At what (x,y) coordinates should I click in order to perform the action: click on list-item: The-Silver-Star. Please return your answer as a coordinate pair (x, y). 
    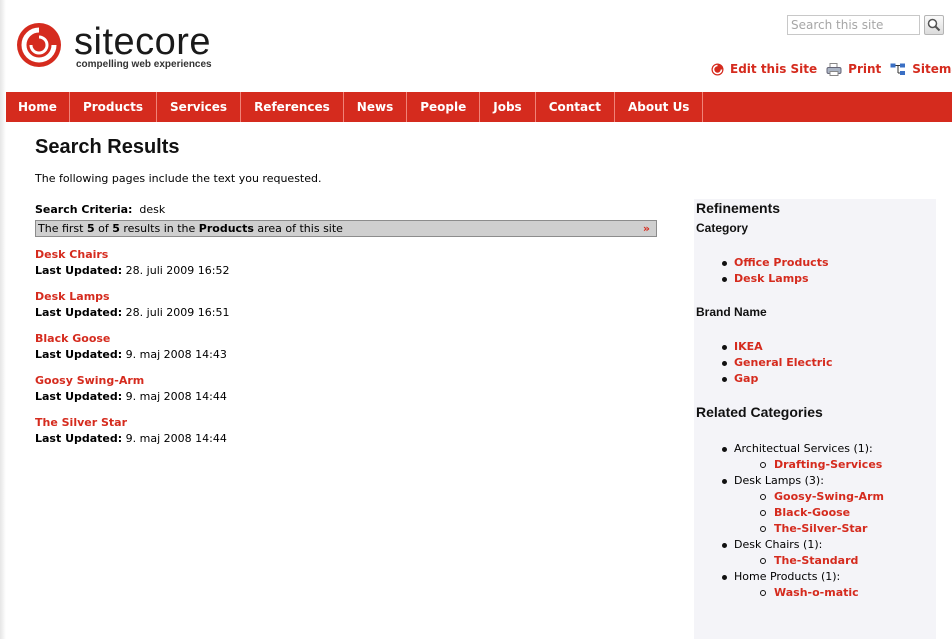
    Looking at the image, I should click on (809, 529).